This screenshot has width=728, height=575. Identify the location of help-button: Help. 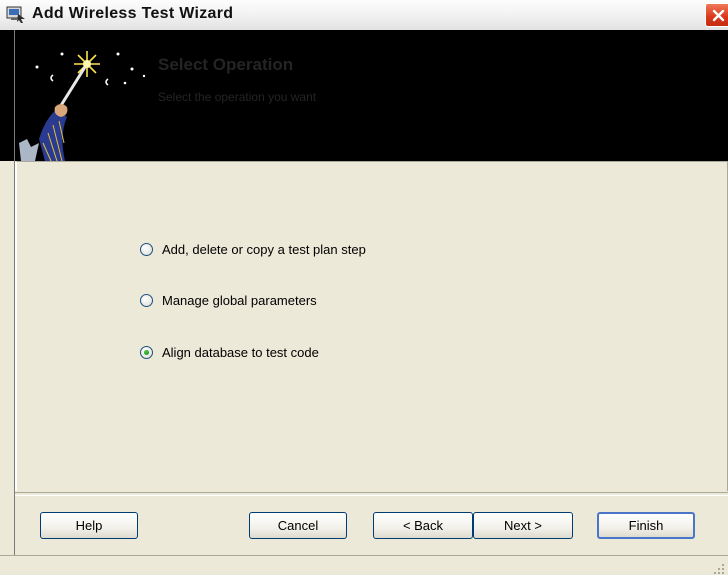
(89, 525).